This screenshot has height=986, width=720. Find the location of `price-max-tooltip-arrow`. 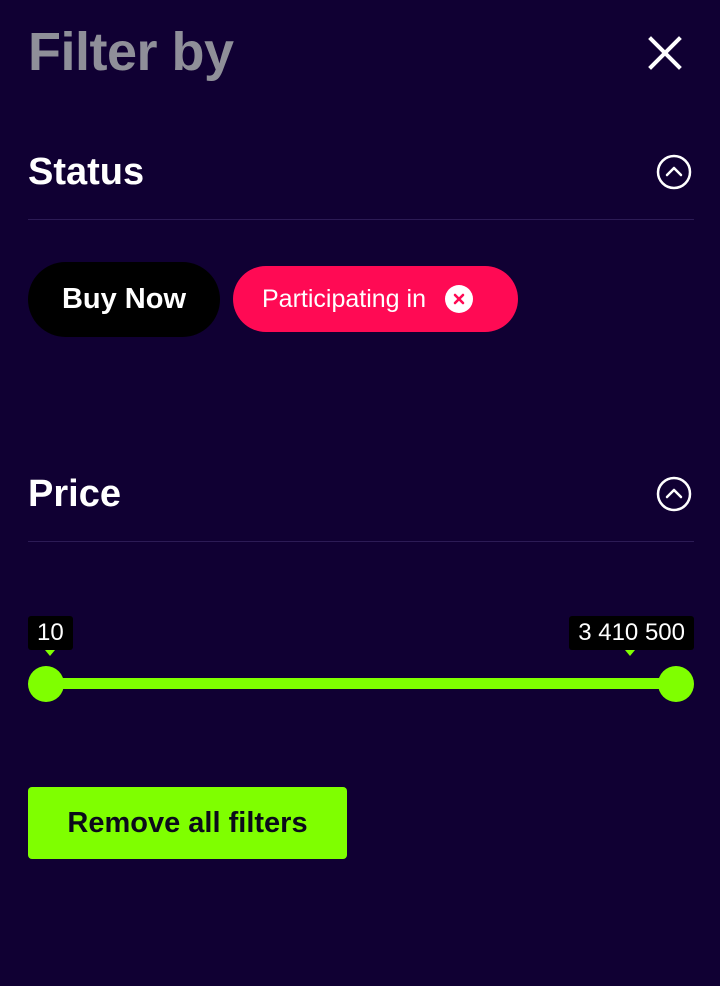

price-max-tooltip-arrow is located at coordinates (630, 653).